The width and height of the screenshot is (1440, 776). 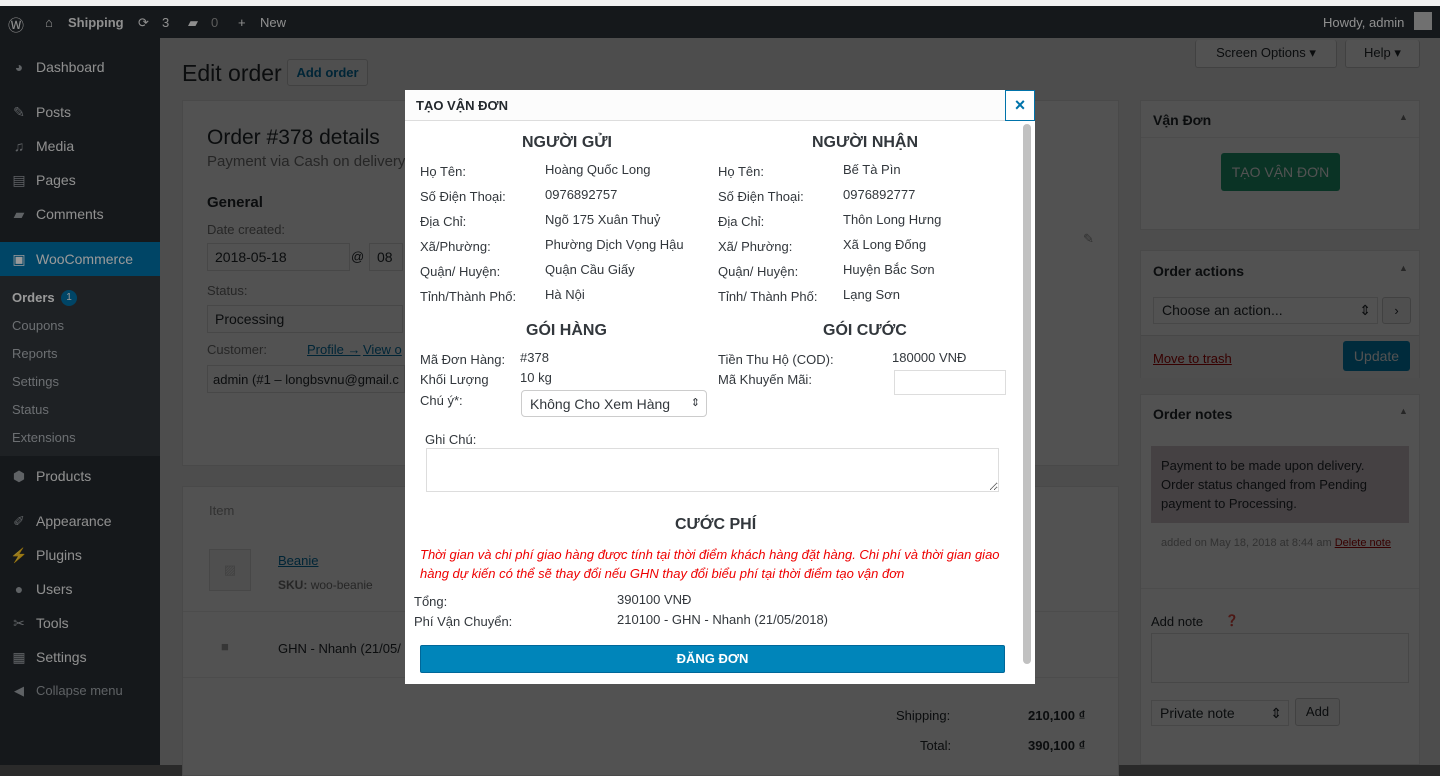 What do you see at coordinates (1177, 621) in the screenshot?
I see `add-note-label: Add note` at bounding box center [1177, 621].